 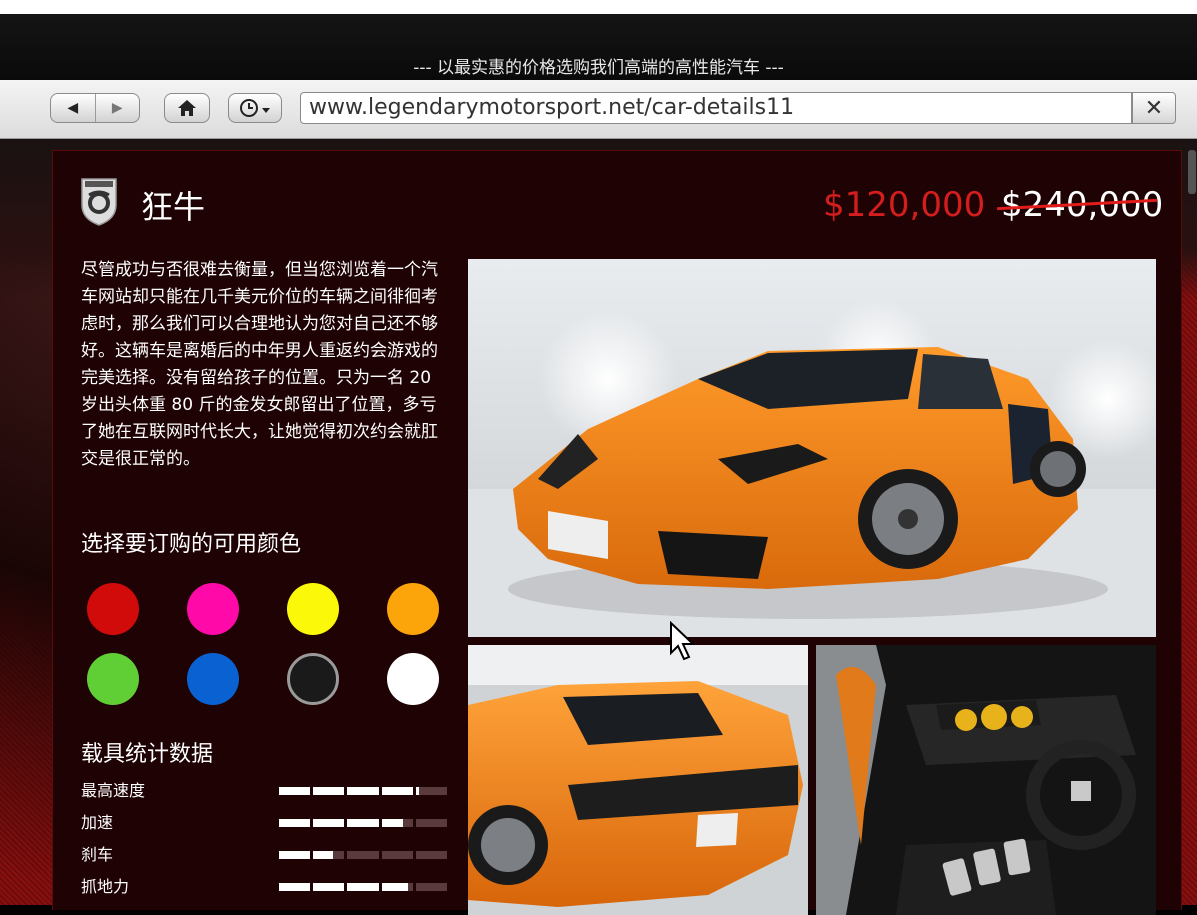 What do you see at coordinates (173, 207) in the screenshot?
I see `car-name: 狂牛` at bounding box center [173, 207].